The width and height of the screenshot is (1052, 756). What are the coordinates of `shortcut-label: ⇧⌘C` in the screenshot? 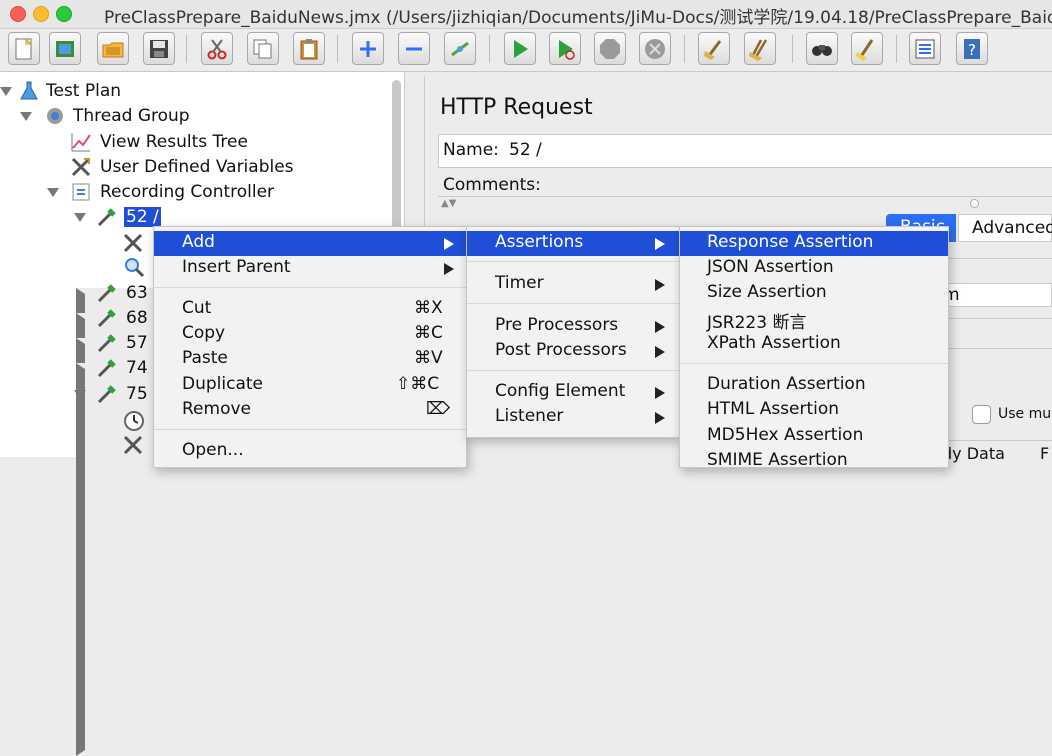 It's located at (418, 384).